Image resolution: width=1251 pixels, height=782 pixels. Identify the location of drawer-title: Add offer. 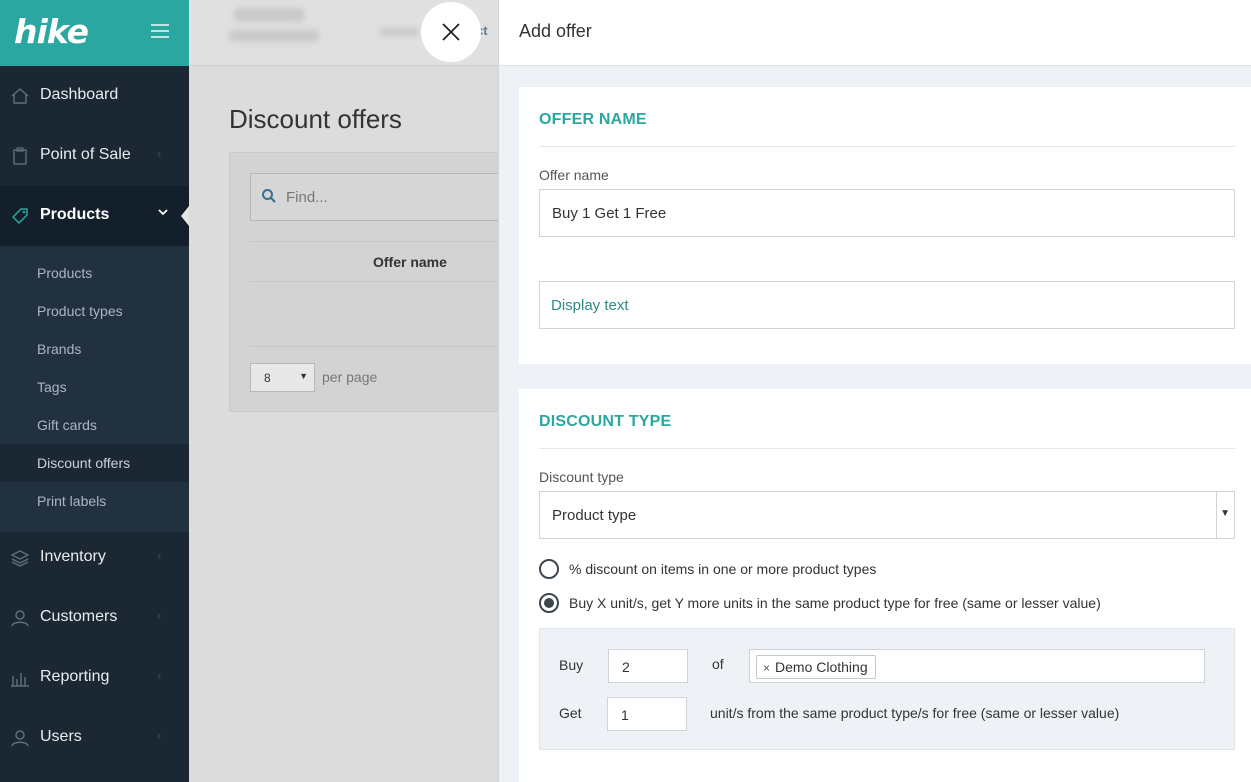
(555, 31).